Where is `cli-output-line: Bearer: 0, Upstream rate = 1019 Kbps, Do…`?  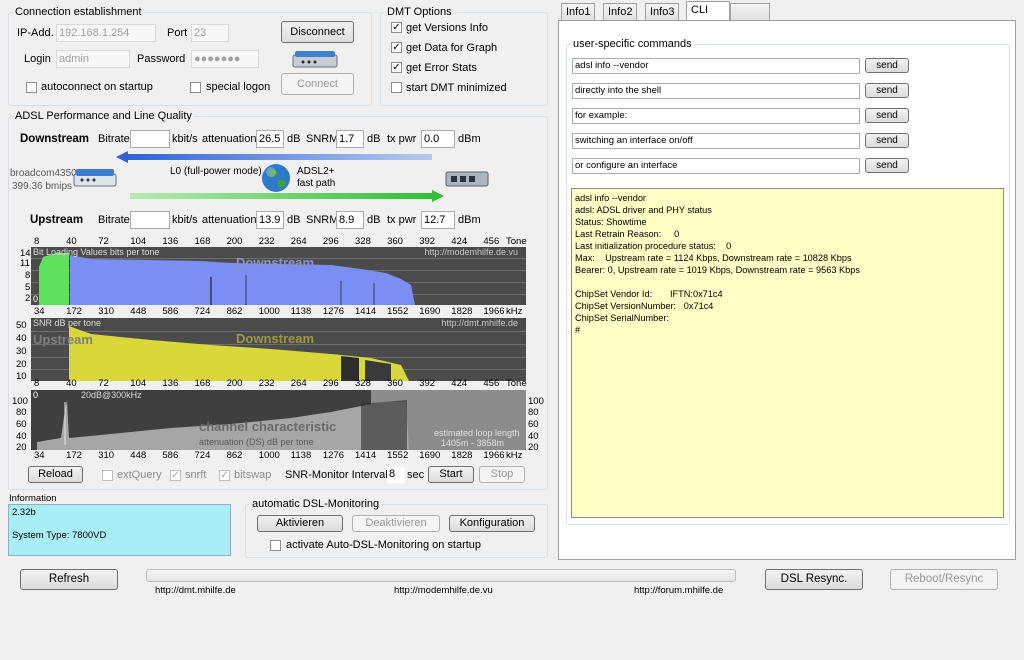 cli-output-line: Bearer: 0, Upstream rate = 1019 Kbps, Do… is located at coordinates (717, 270).